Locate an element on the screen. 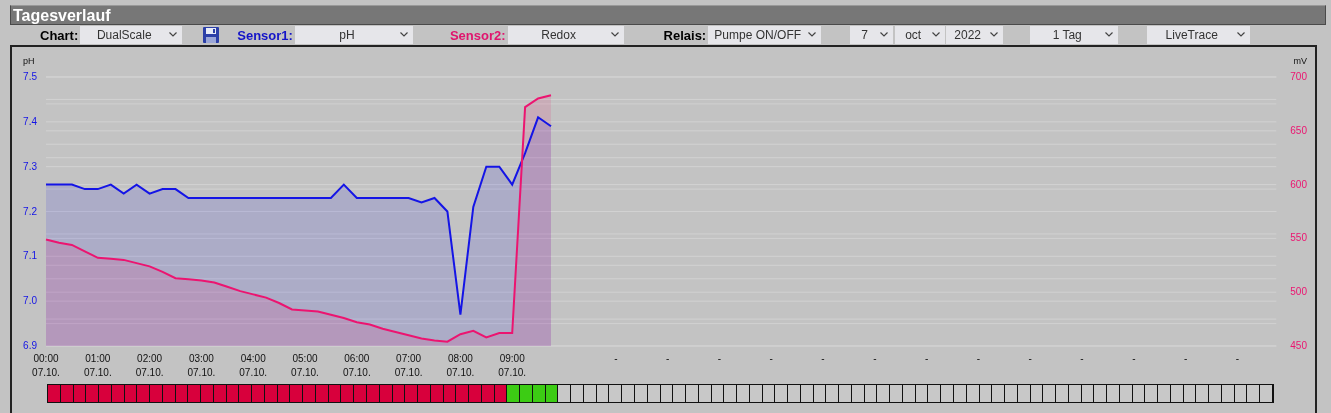 Image resolution: width=1331 pixels, height=413 pixels. axis-label: 7.4 is located at coordinates (30, 121).